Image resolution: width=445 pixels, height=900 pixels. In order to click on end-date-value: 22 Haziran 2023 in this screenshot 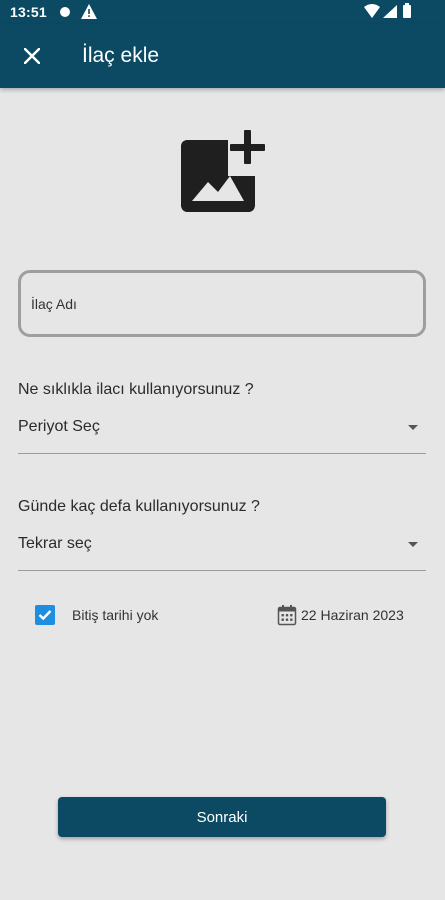, I will do `click(352, 615)`.